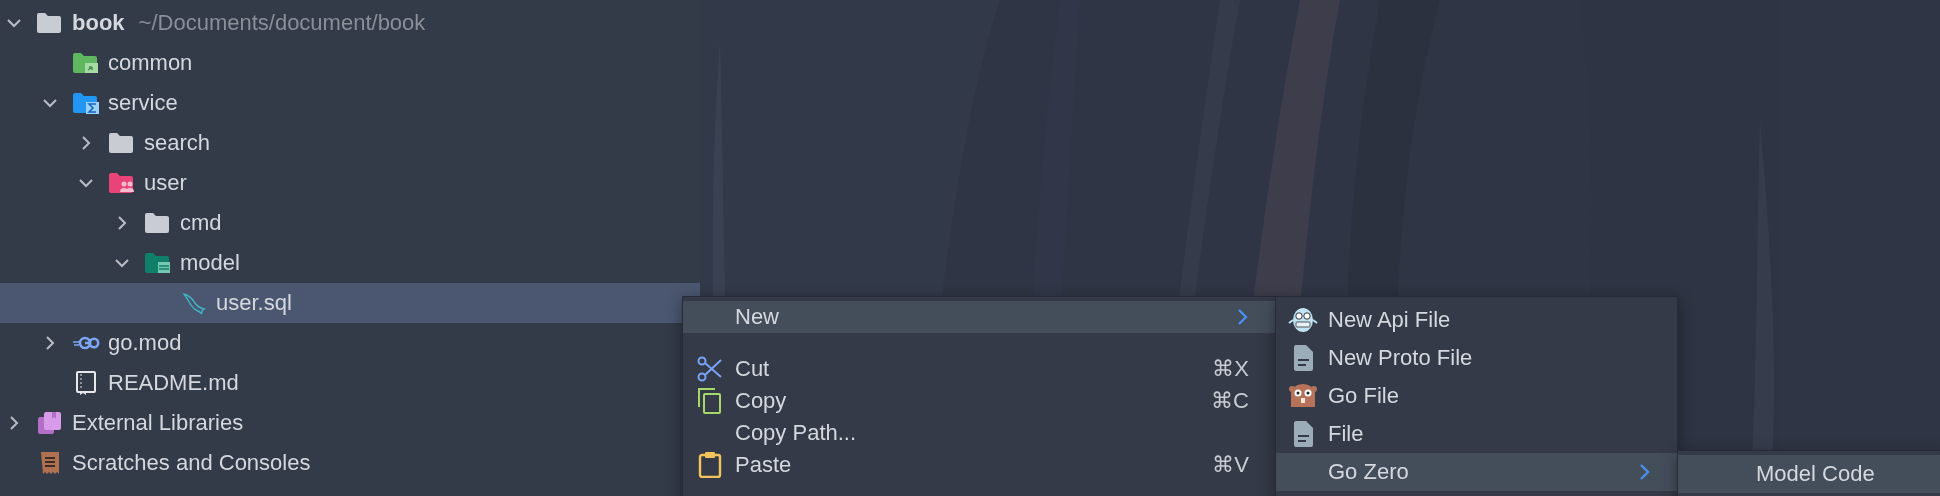 The height and width of the screenshot is (496, 1940). What do you see at coordinates (1303, 320) in the screenshot?
I see `mascot-icon` at bounding box center [1303, 320].